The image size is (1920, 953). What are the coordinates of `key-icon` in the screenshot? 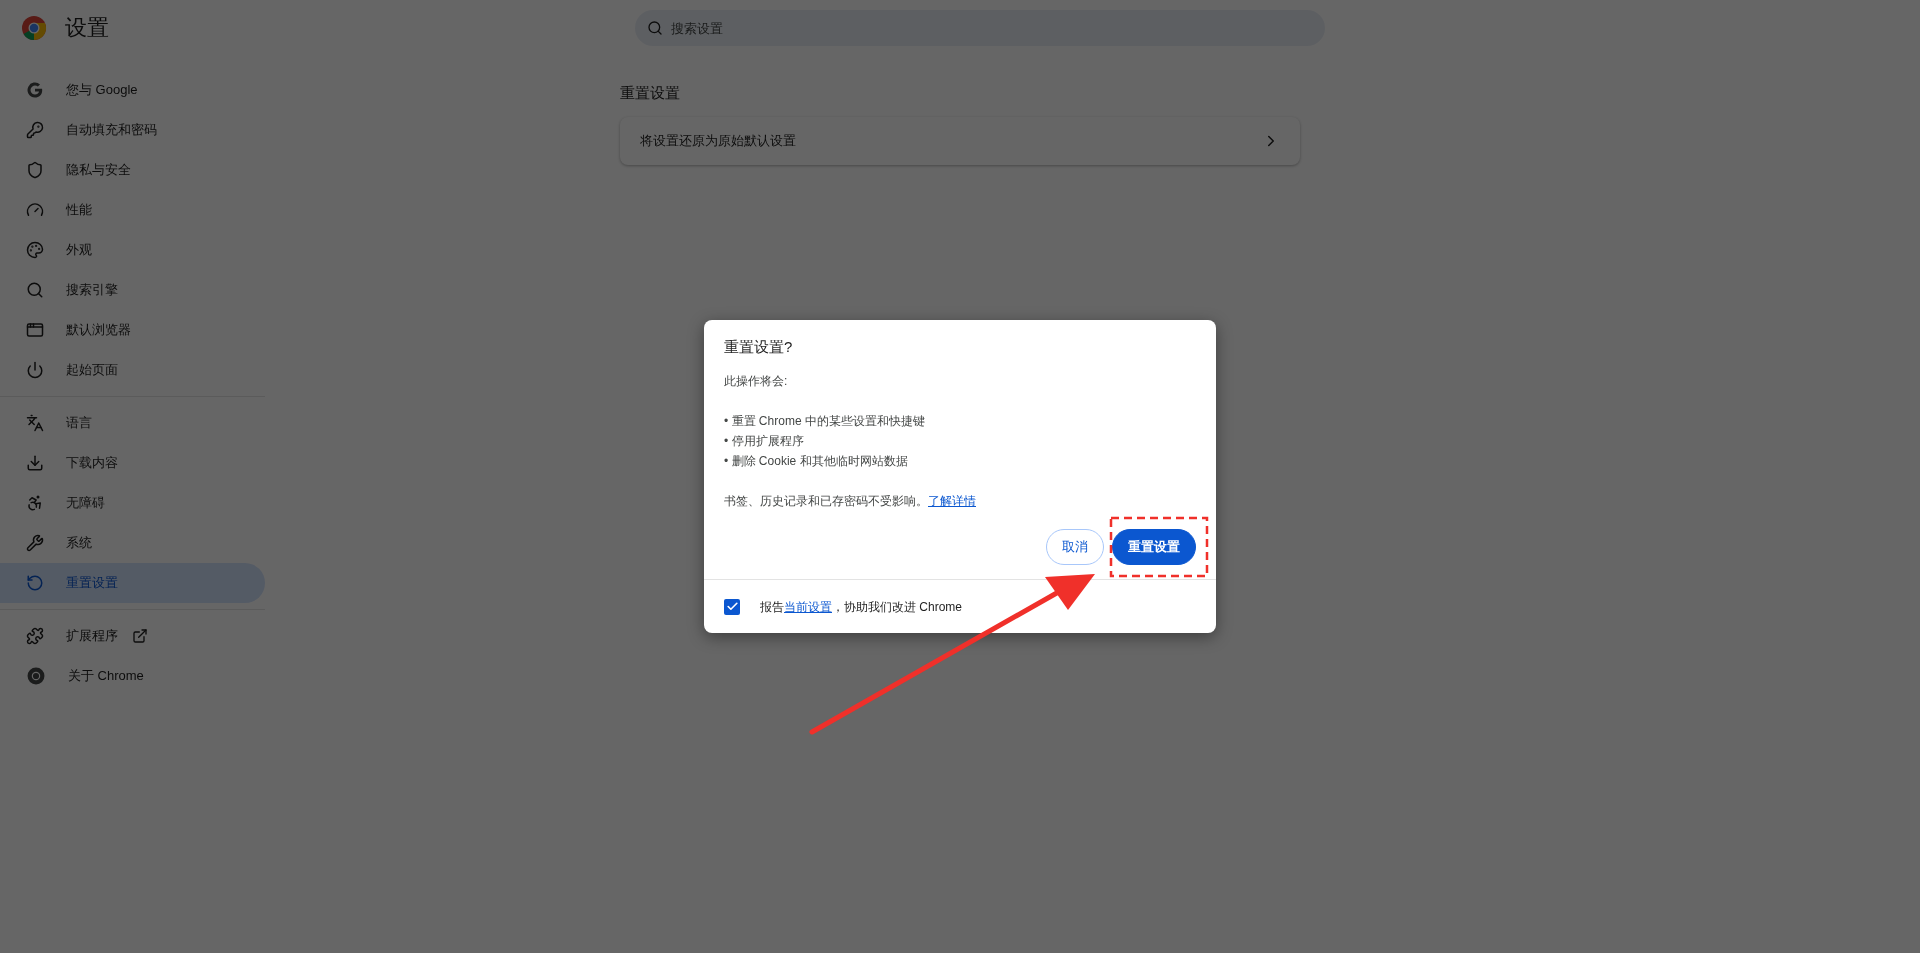 It's located at (35, 130).